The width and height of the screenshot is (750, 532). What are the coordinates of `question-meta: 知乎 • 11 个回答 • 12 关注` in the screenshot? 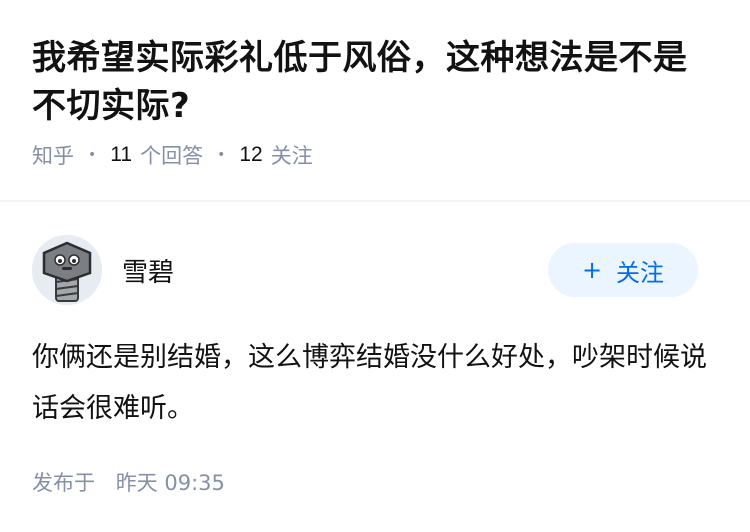 It's located at (375, 155).